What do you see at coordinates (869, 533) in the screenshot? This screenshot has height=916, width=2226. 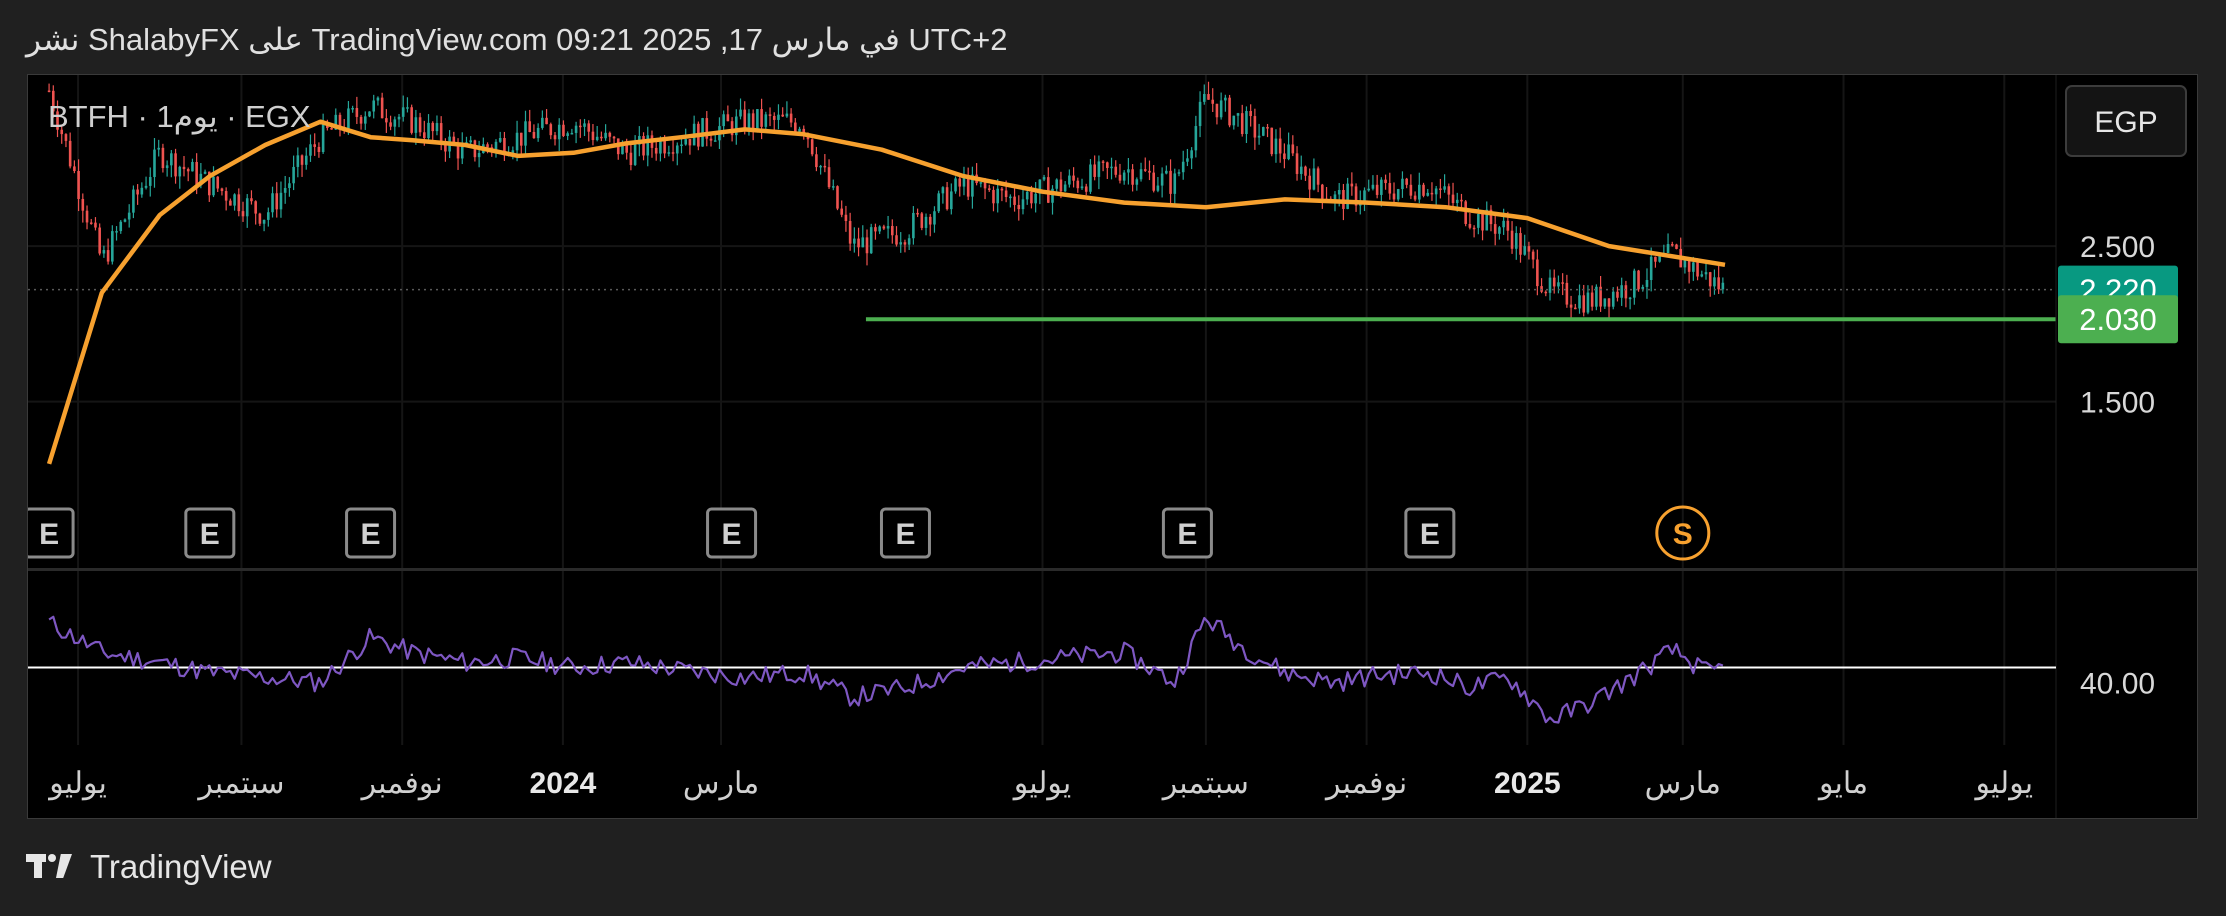 I see `event-markers: EEEEEEES` at bounding box center [869, 533].